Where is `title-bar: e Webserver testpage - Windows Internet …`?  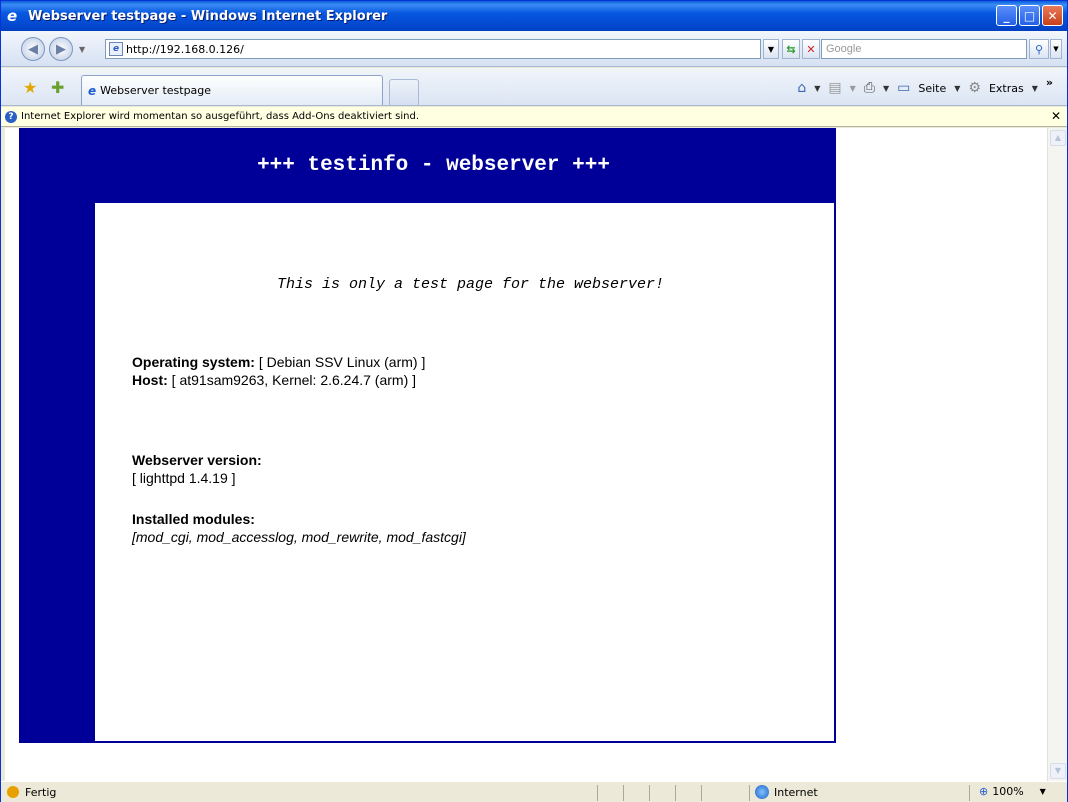 title-bar: e Webserver testpage - Windows Internet … is located at coordinates (534, 16).